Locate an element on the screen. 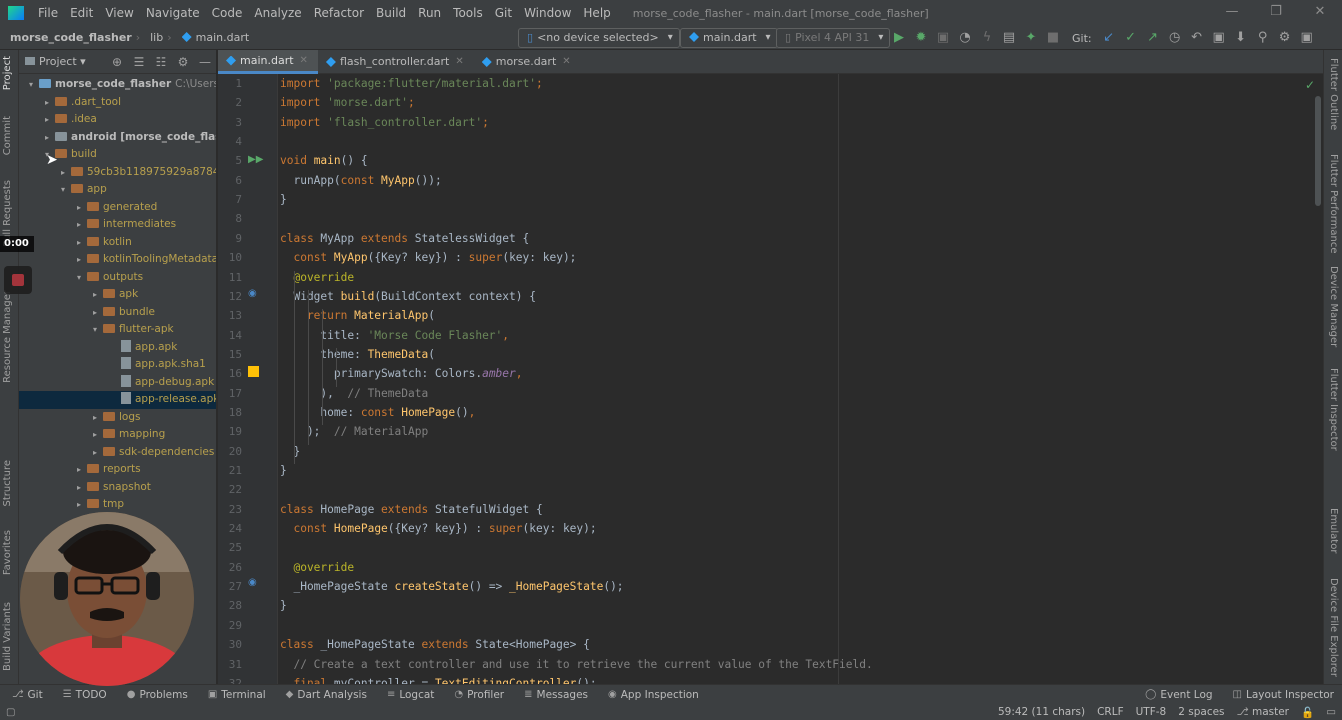 This screenshot has width=1342, height=720. settings-gear-icon: ⚙ is located at coordinates (1285, 38).